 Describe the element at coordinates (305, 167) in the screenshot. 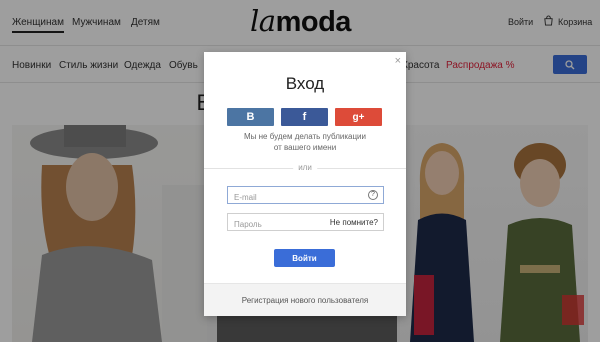

I see `divider-label: или` at that location.